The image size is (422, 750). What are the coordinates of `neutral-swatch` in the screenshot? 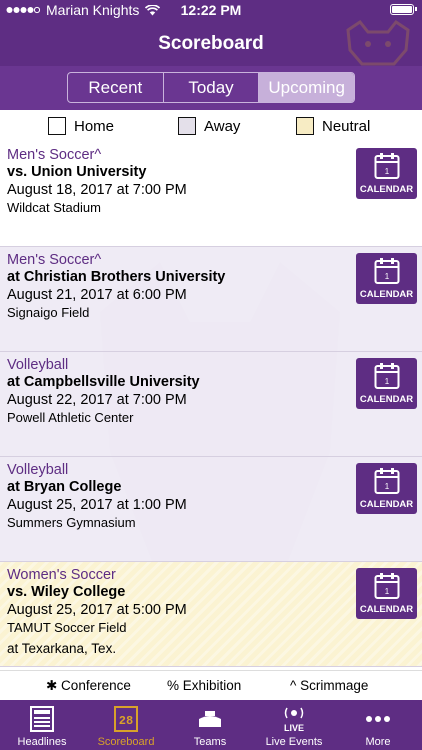 It's located at (305, 126).